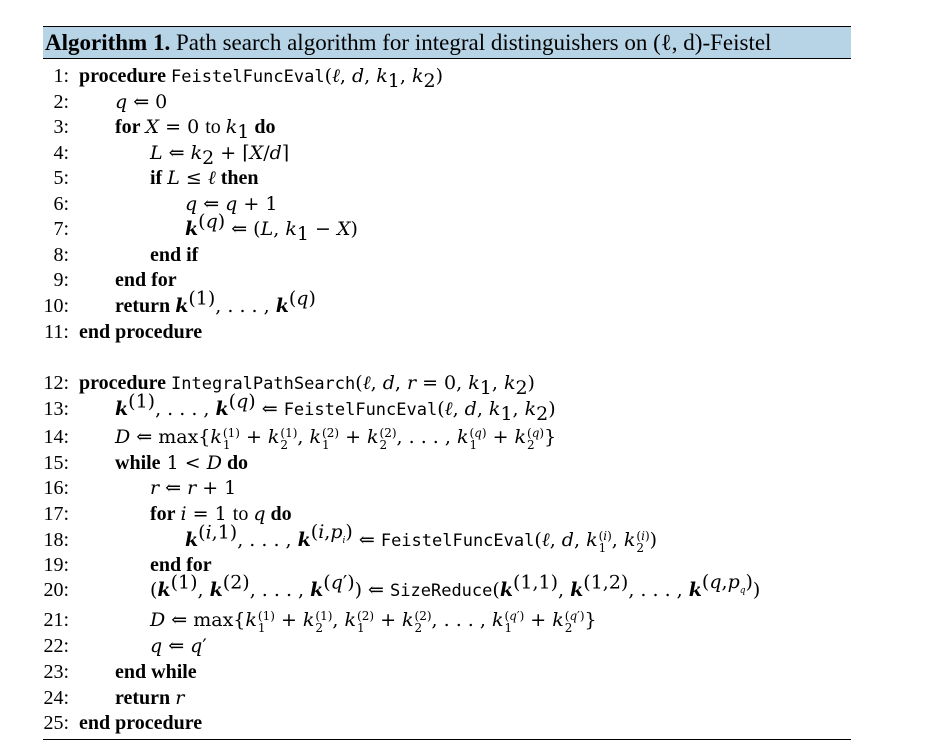 Image resolution: width=950 pixels, height=747 pixels. What do you see at coordinates (174, 255) in the screenshot?
I see `keyword-end-if: end if` at bounding box center [174, 255].